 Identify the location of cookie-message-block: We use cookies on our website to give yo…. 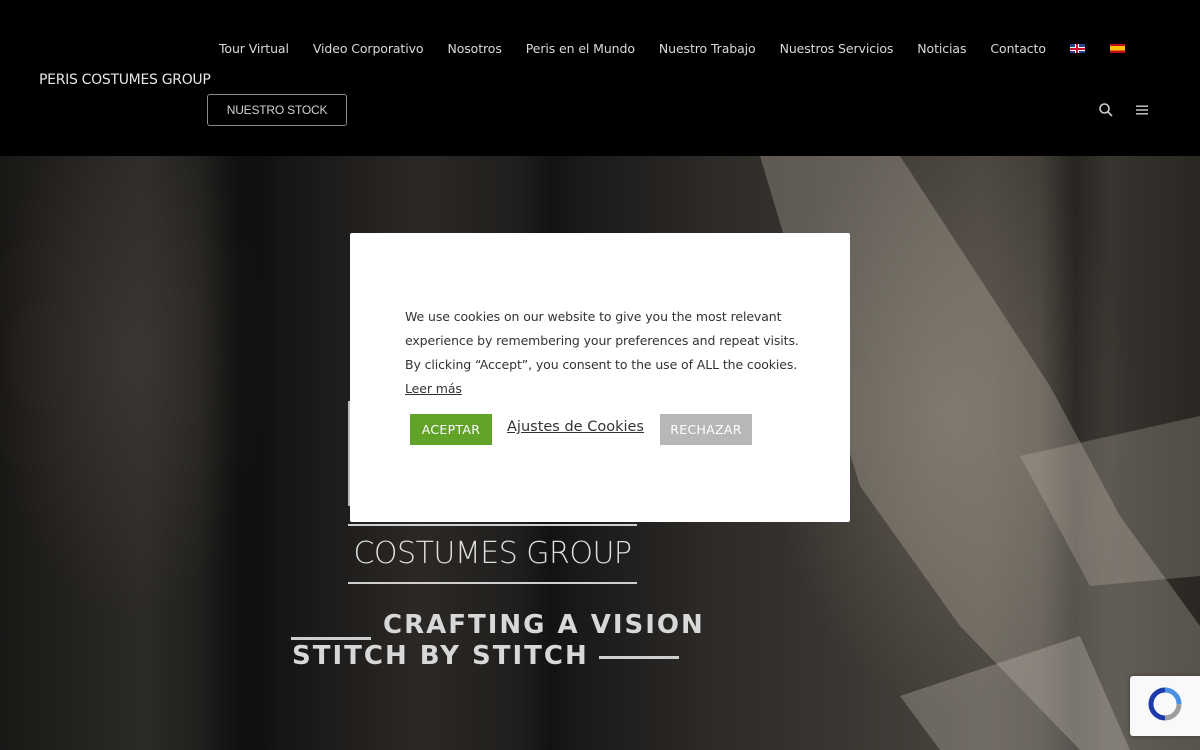
(602, 353).